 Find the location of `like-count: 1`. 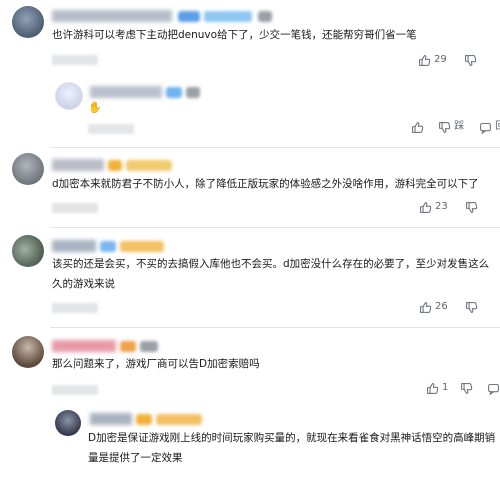

like-count: 1 is located at coordinates (445, 387).